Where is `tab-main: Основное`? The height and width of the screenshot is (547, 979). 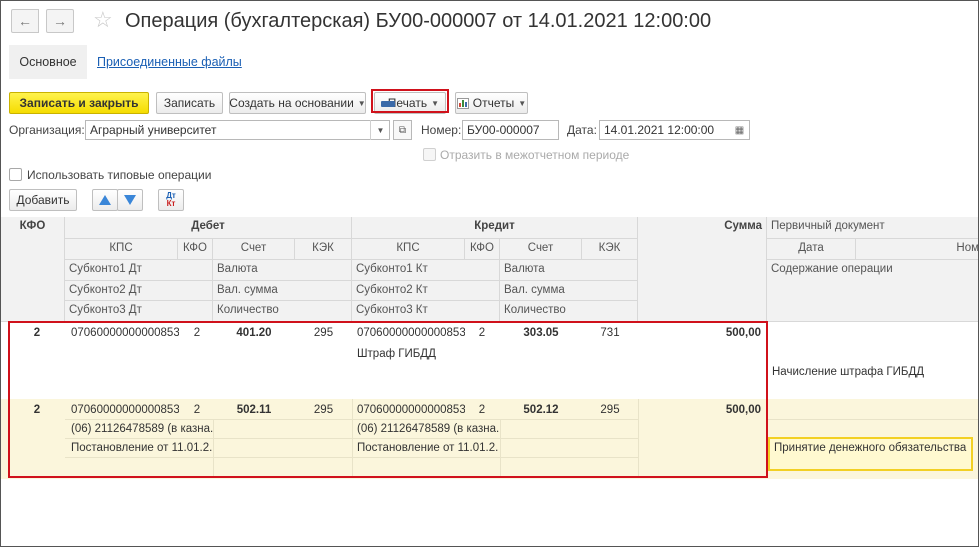
tab-main: Основное is located at coordinates (48, 62).